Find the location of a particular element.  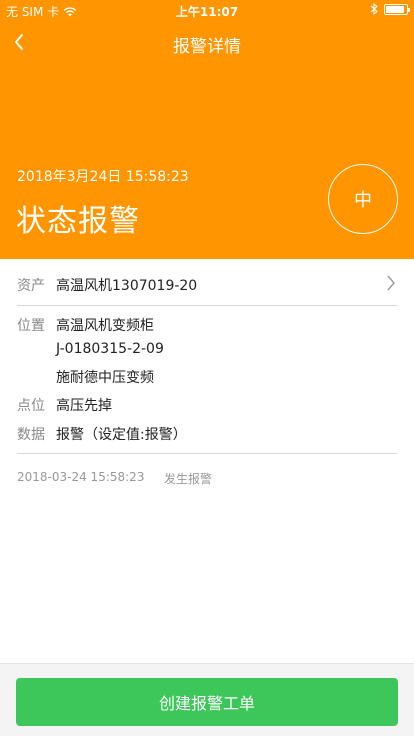

nav-bar: 报警详情 is located at coordinates (207, 42).